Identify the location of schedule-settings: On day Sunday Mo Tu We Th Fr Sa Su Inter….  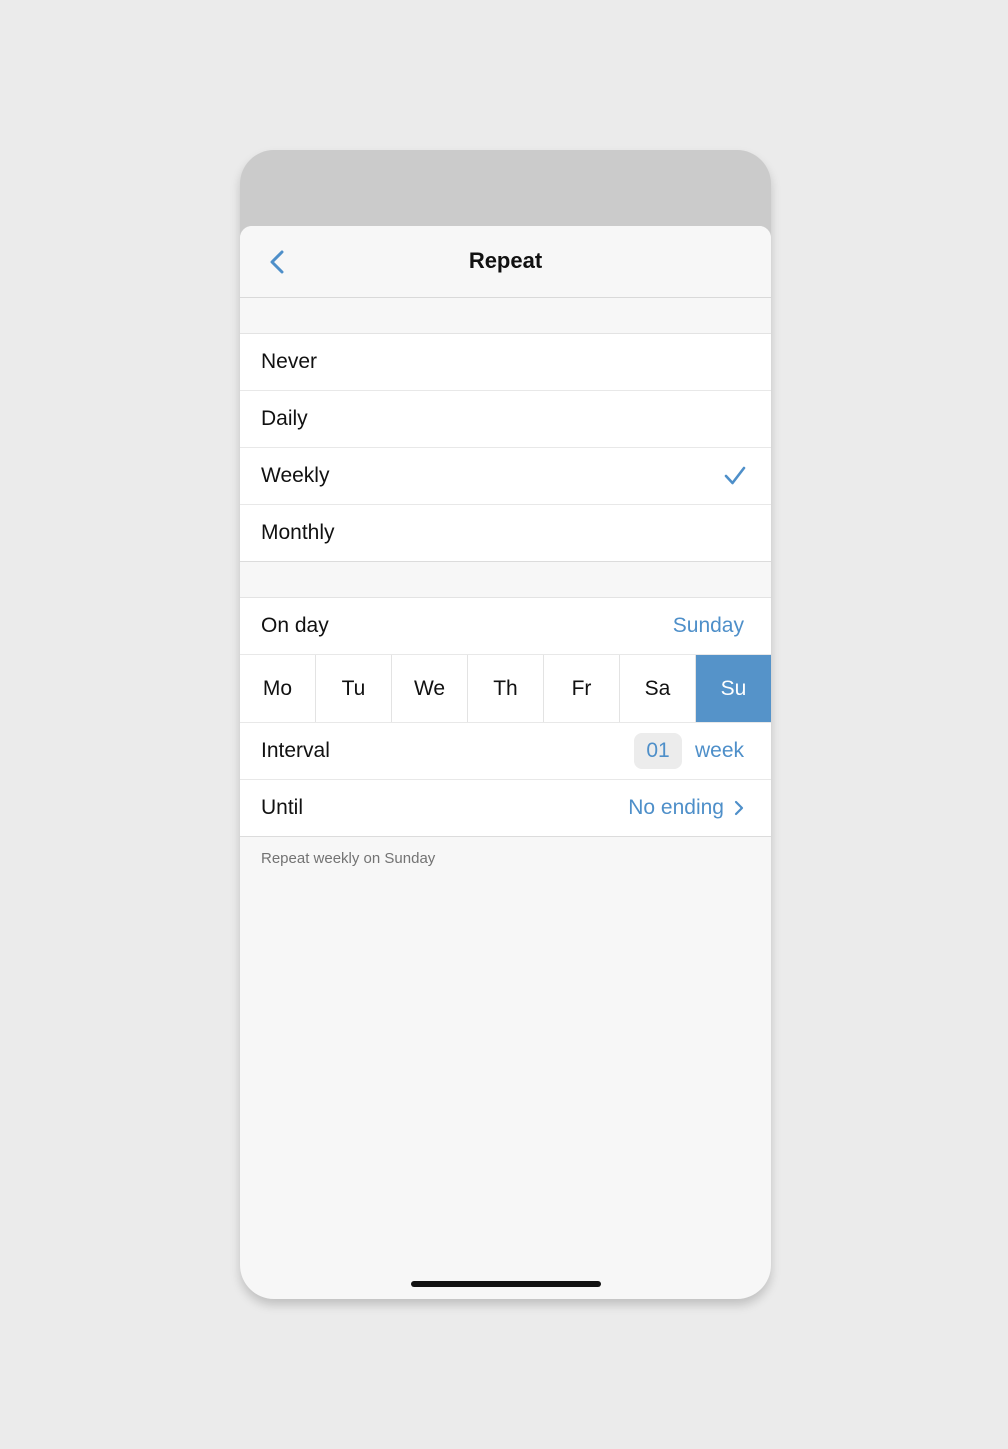
(505, 717).